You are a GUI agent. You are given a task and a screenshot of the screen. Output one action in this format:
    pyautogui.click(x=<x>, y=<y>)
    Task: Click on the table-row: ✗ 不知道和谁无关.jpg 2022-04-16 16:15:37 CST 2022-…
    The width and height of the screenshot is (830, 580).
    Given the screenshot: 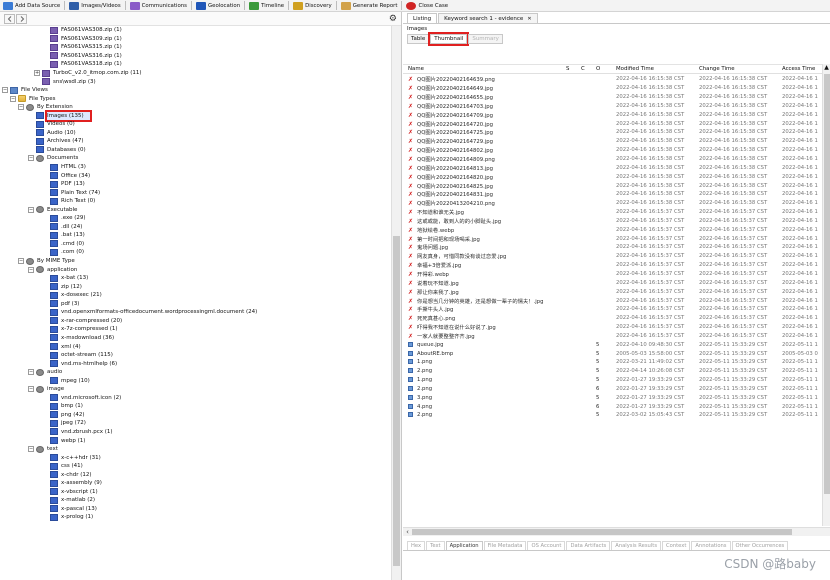 What is the action you would take?
    pyautogui.click(x=616, y=212)
    